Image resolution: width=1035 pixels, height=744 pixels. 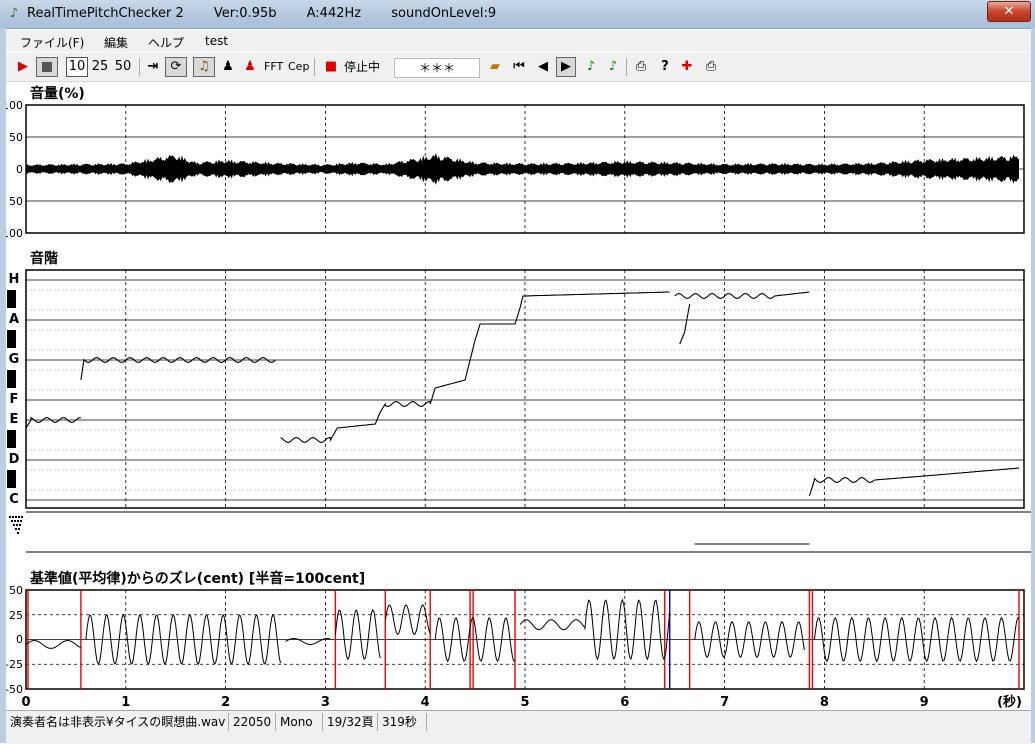 I want to click on dev-x-tick-label: 2, so click(x=225, y=702).